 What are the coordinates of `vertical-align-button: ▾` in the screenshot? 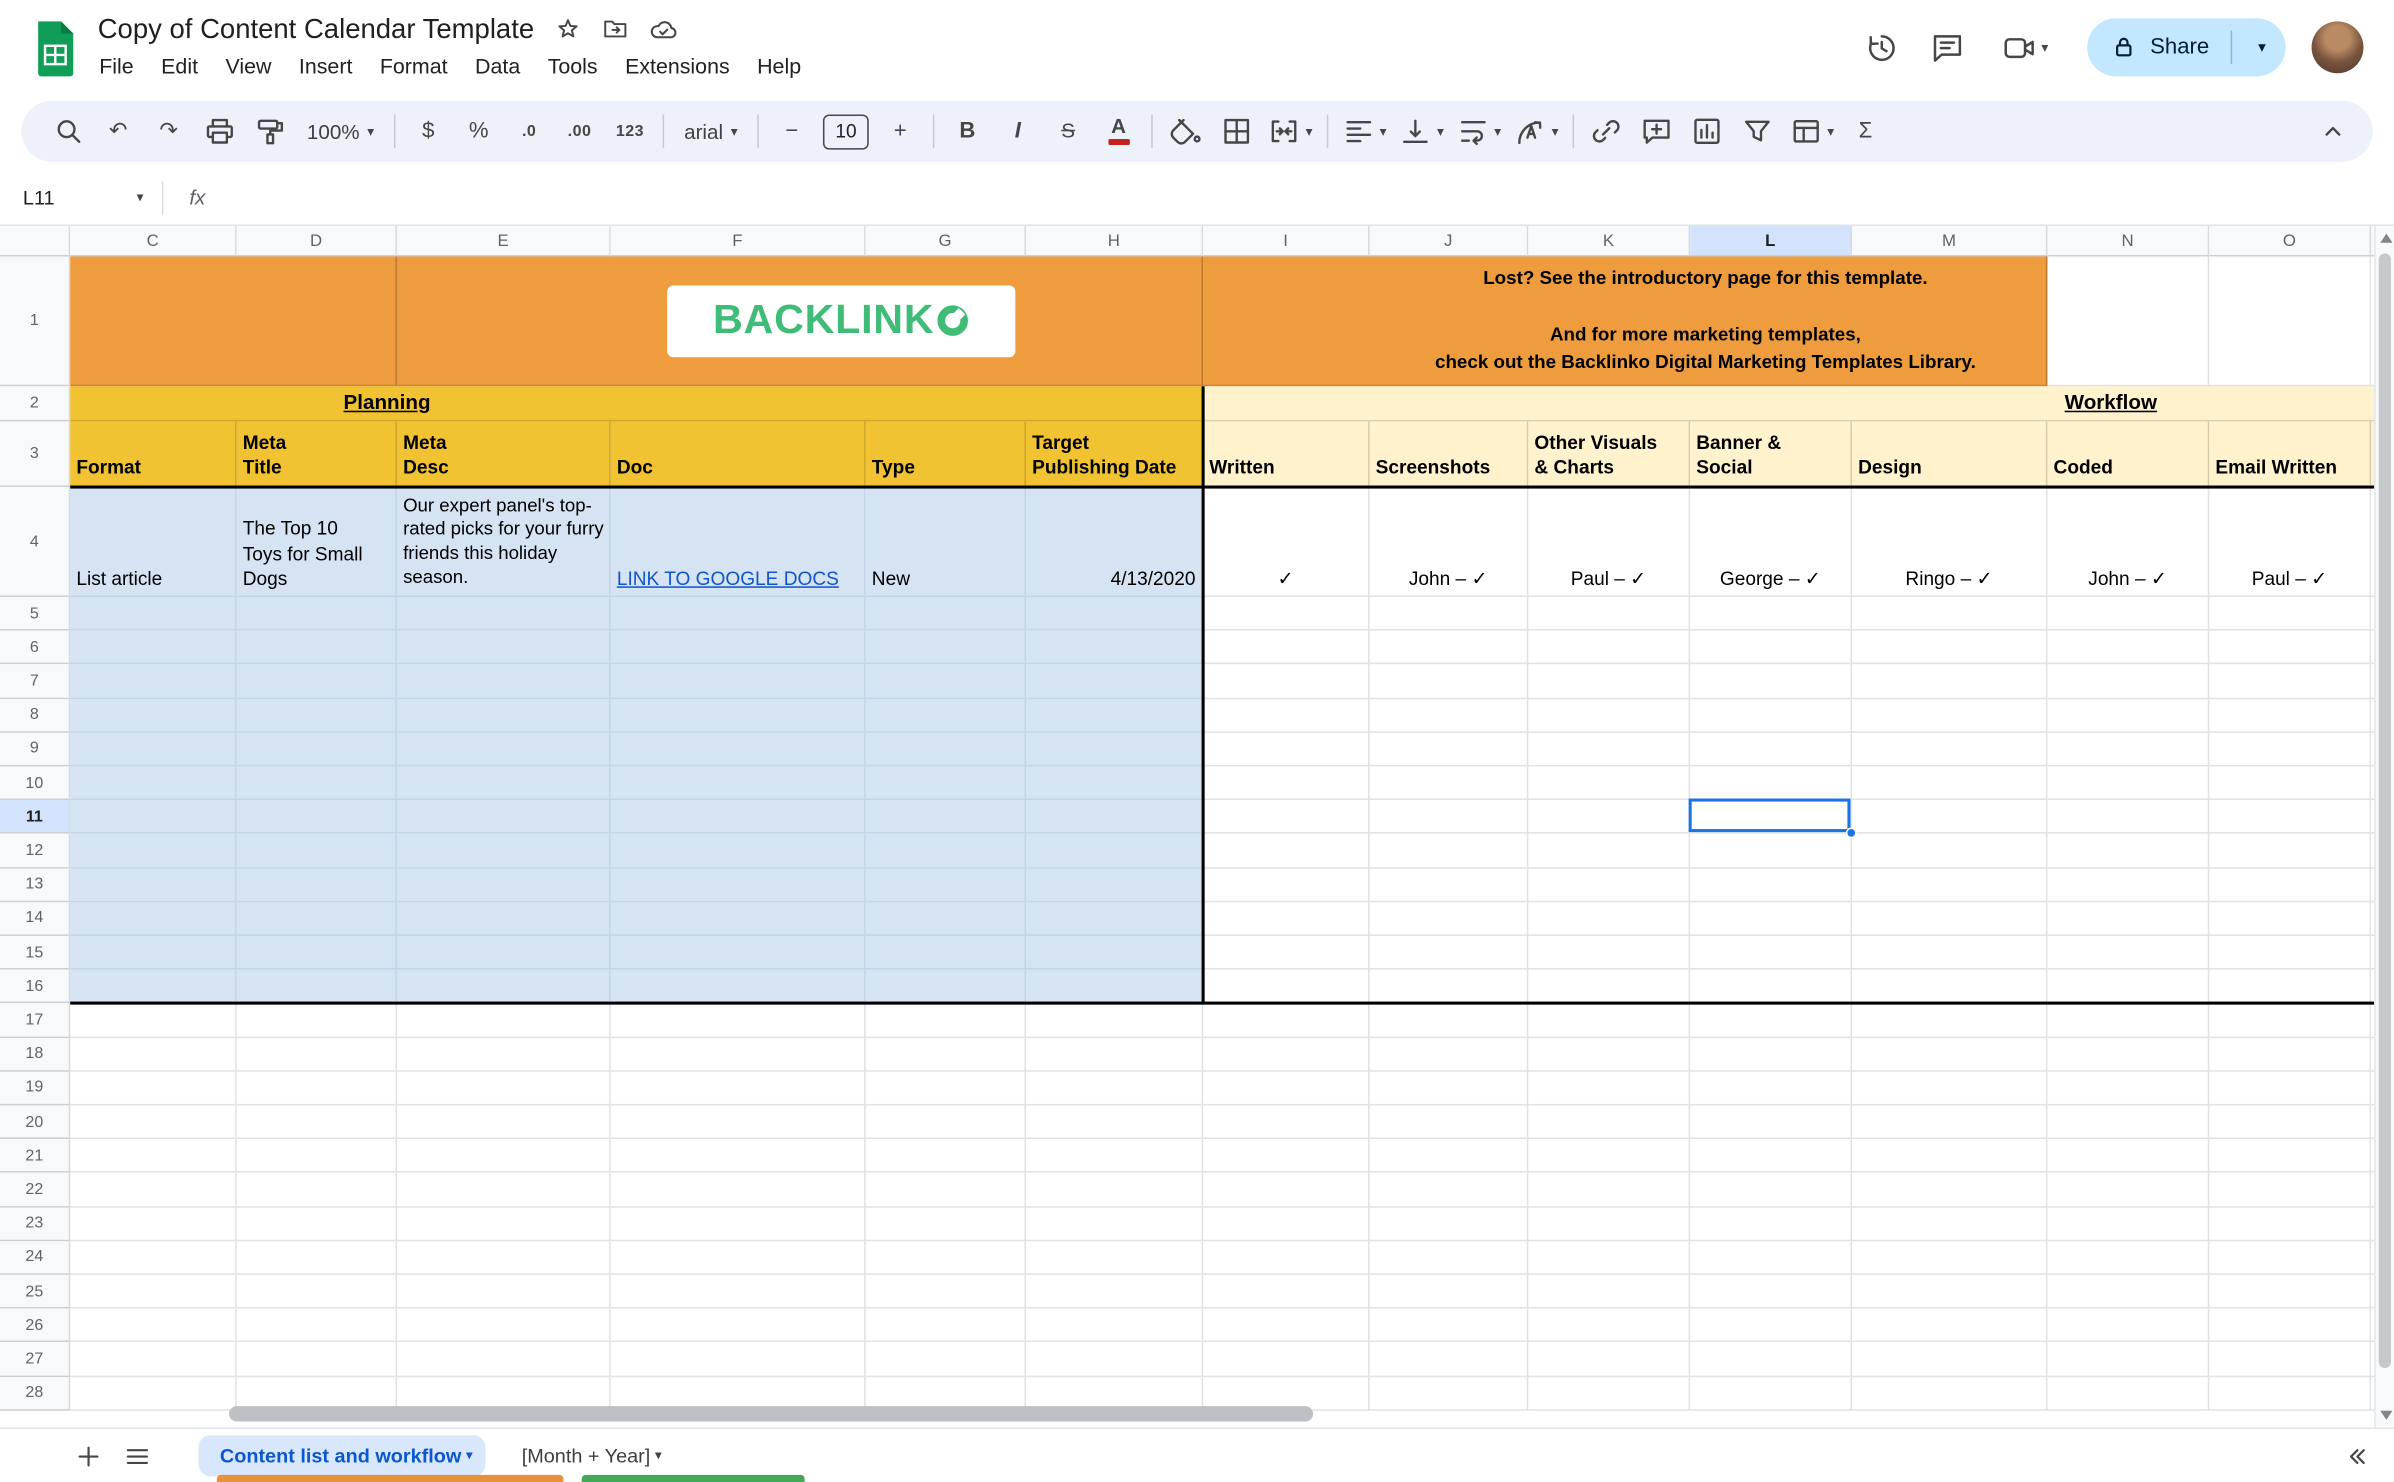 It's located at (1421, 131).